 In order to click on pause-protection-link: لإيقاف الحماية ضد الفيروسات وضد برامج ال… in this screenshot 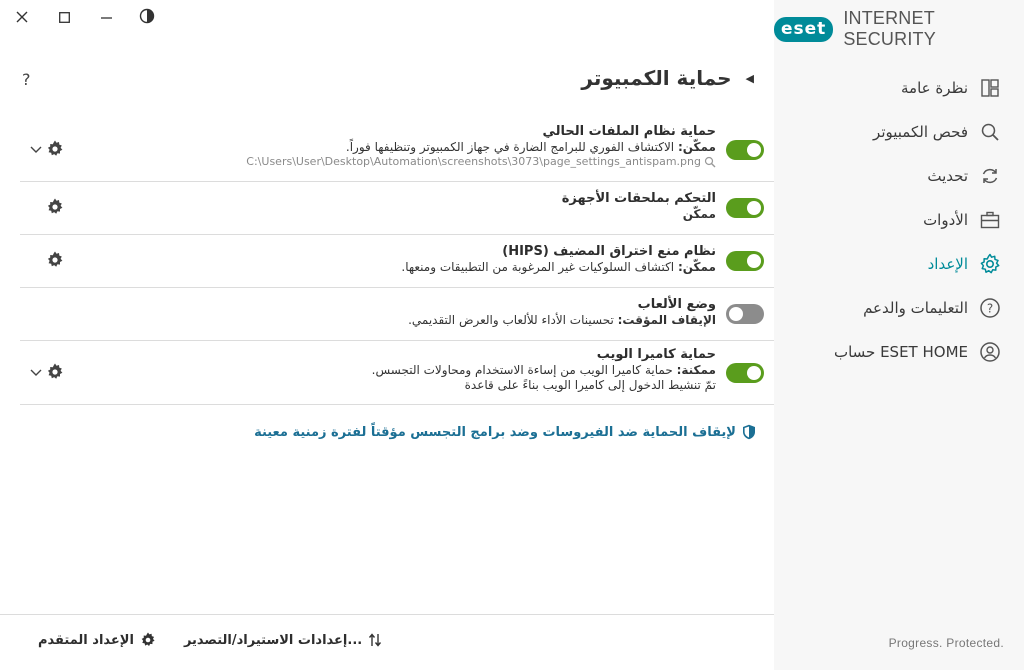, I will do `click(505, 432)`.